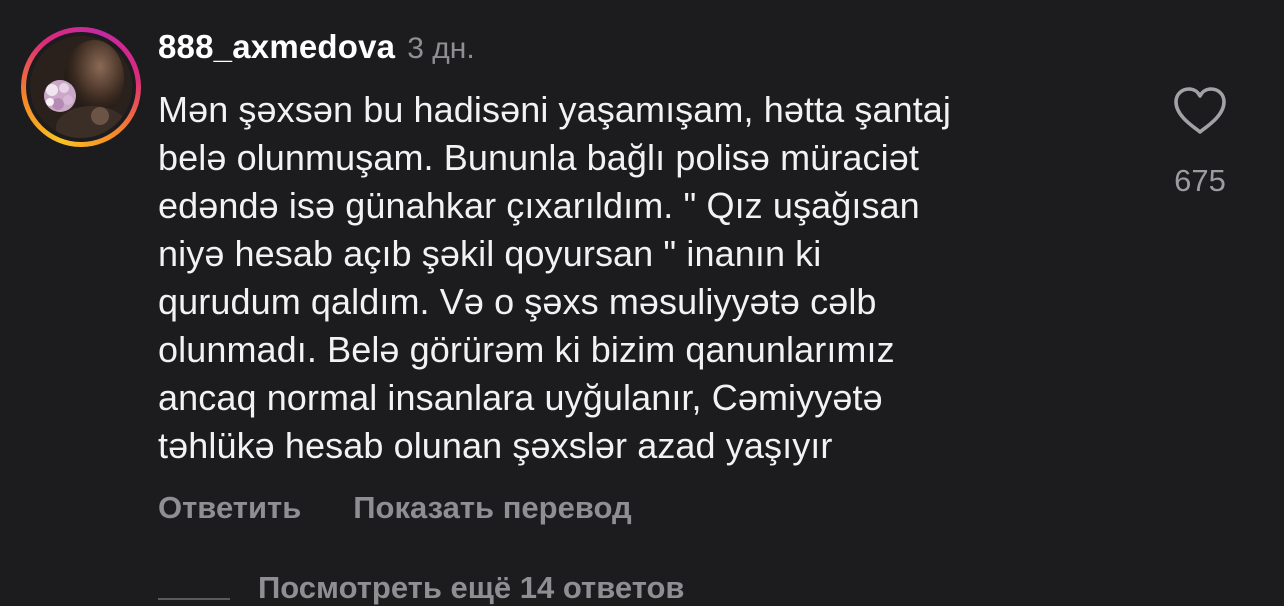 The image size is (1284, 606). I want to click on comment-header: 888_axmedova 3 дн., so click(316, 51).